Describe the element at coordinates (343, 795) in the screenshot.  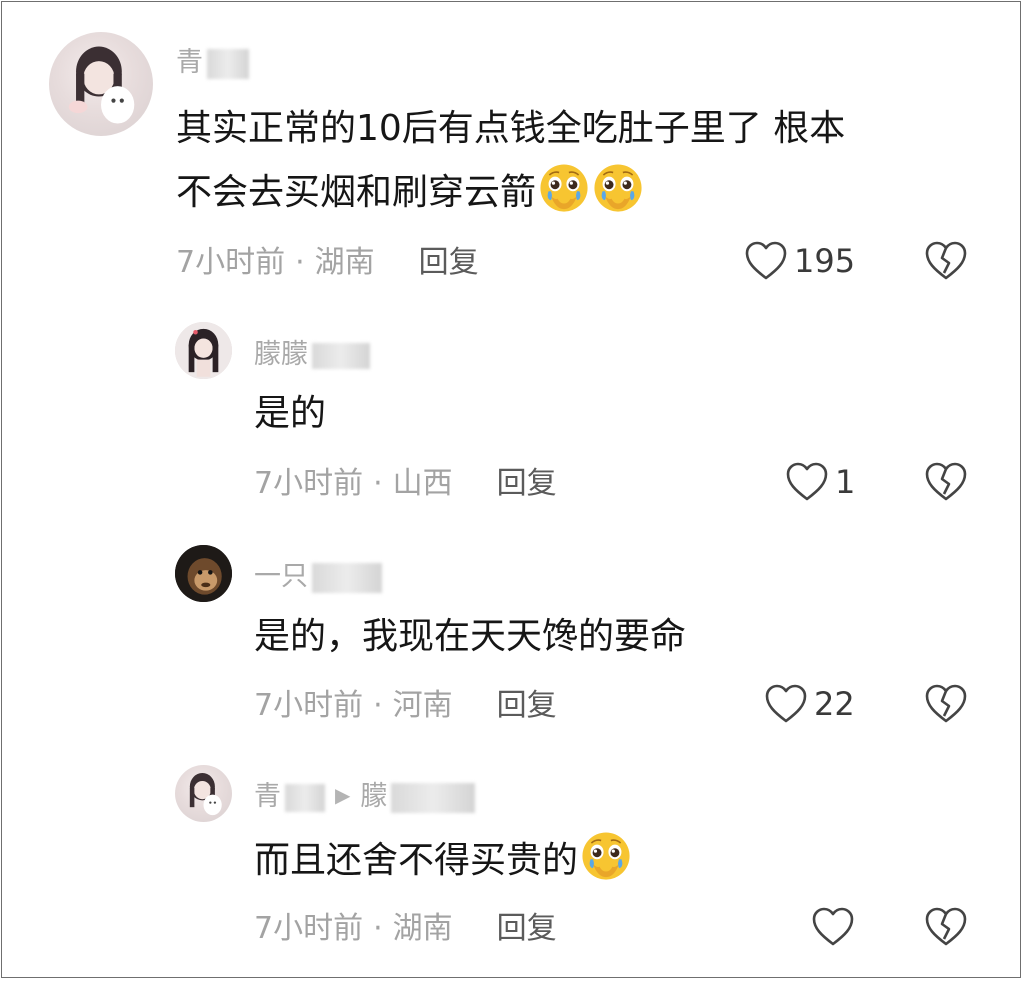
I see `reply-arrow-icon: ▶` at that location.